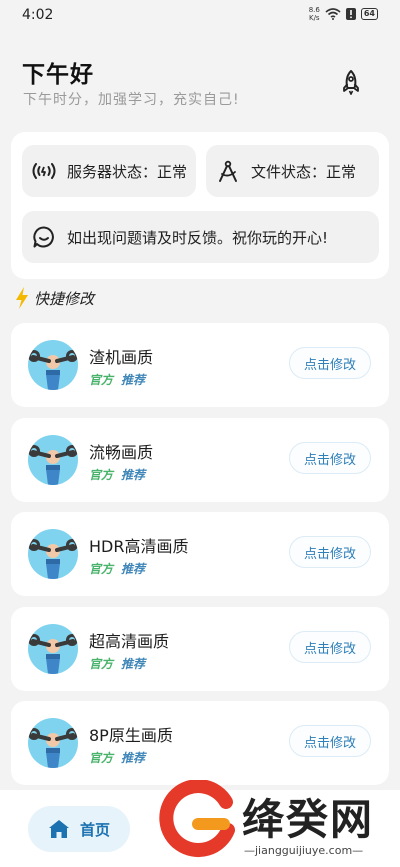 The width and height of the screenshot is (400, 867). I want to click on nav-home-tab: 首页, so click(79, 829).